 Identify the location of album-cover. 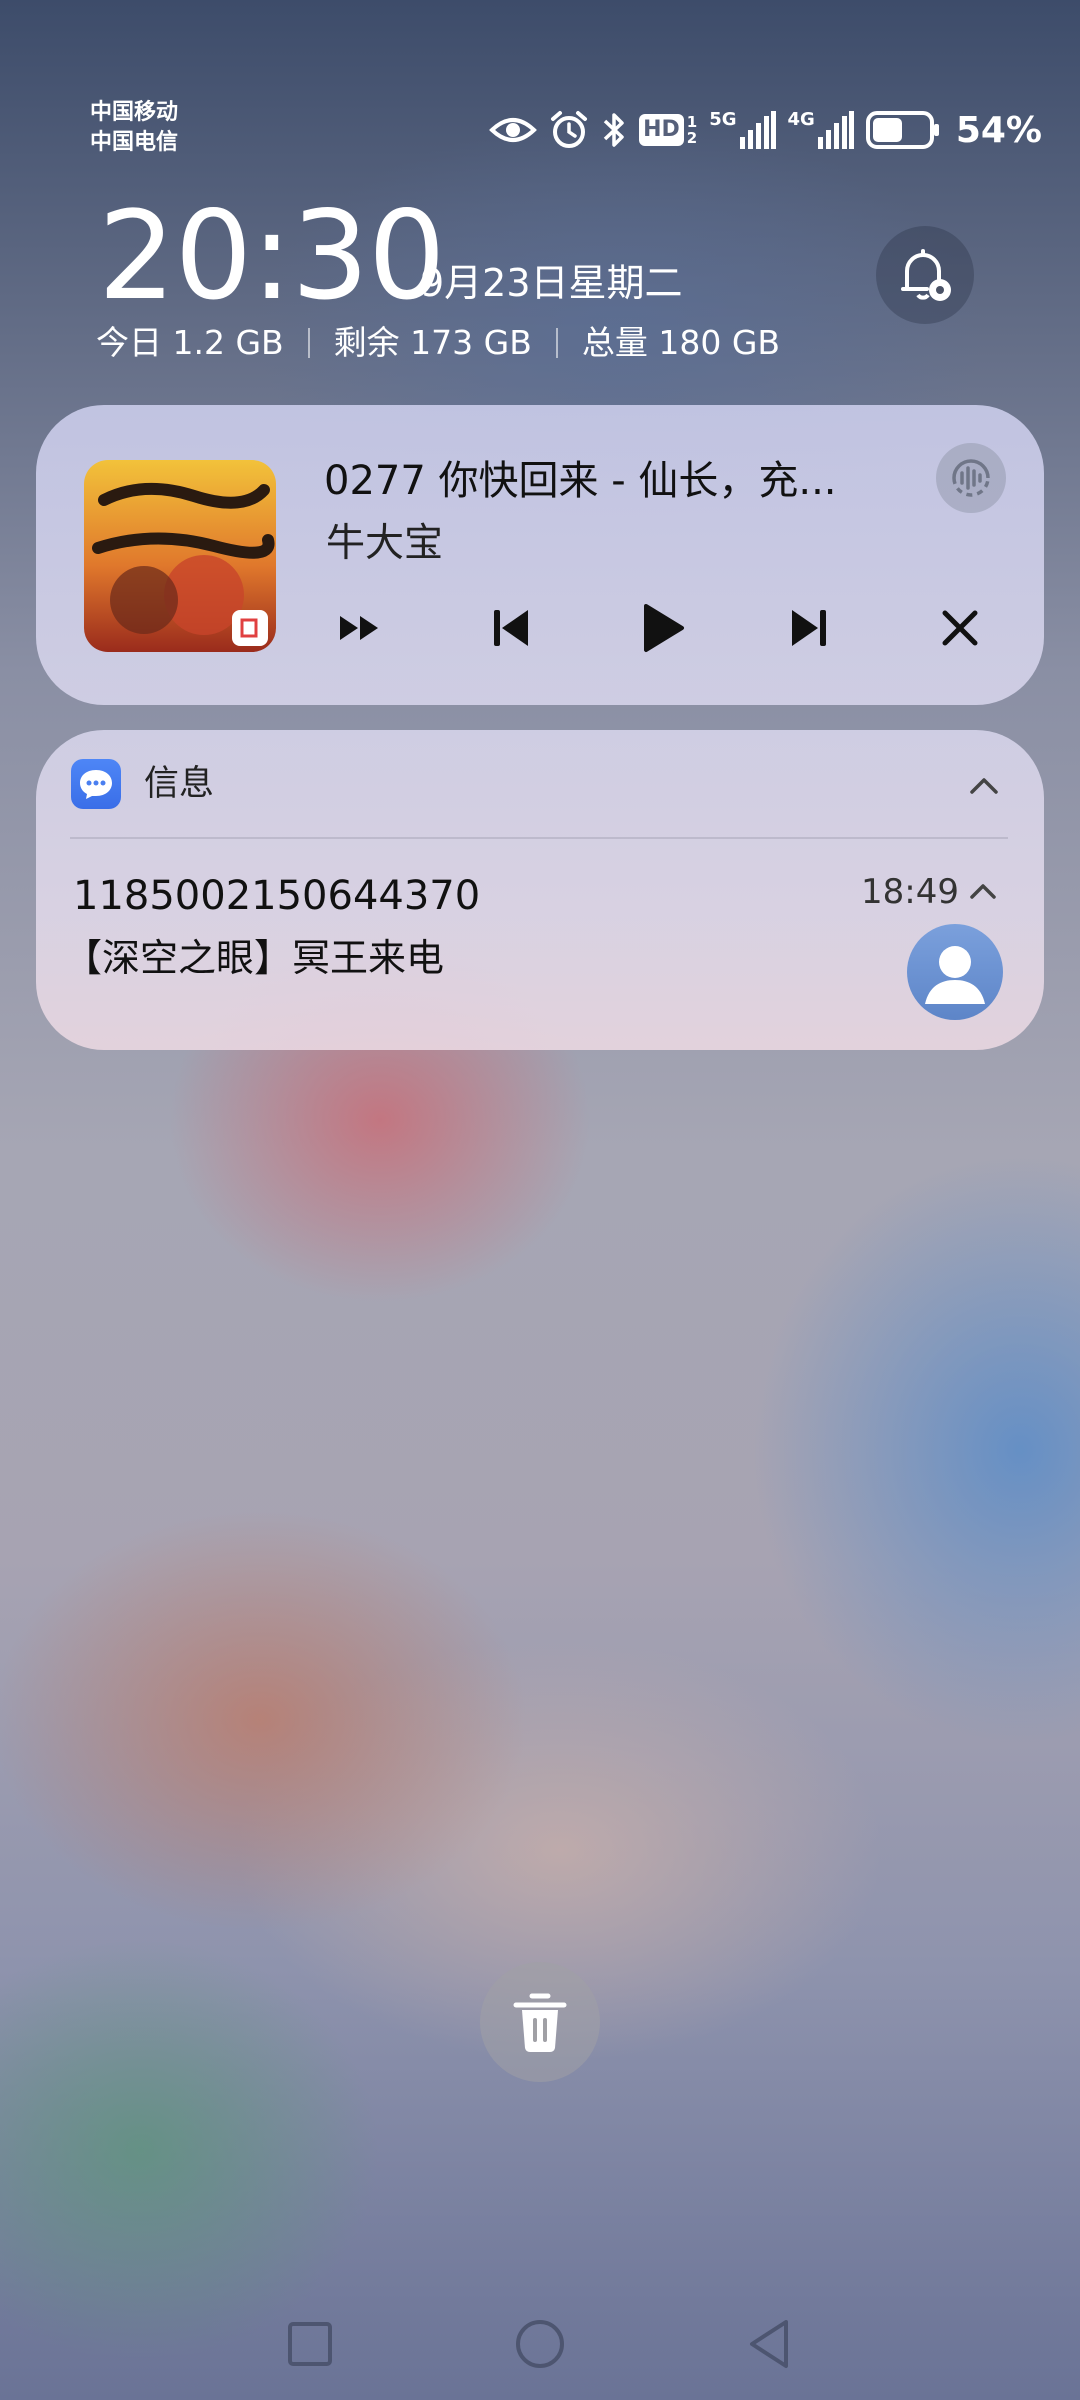
(180, 556).